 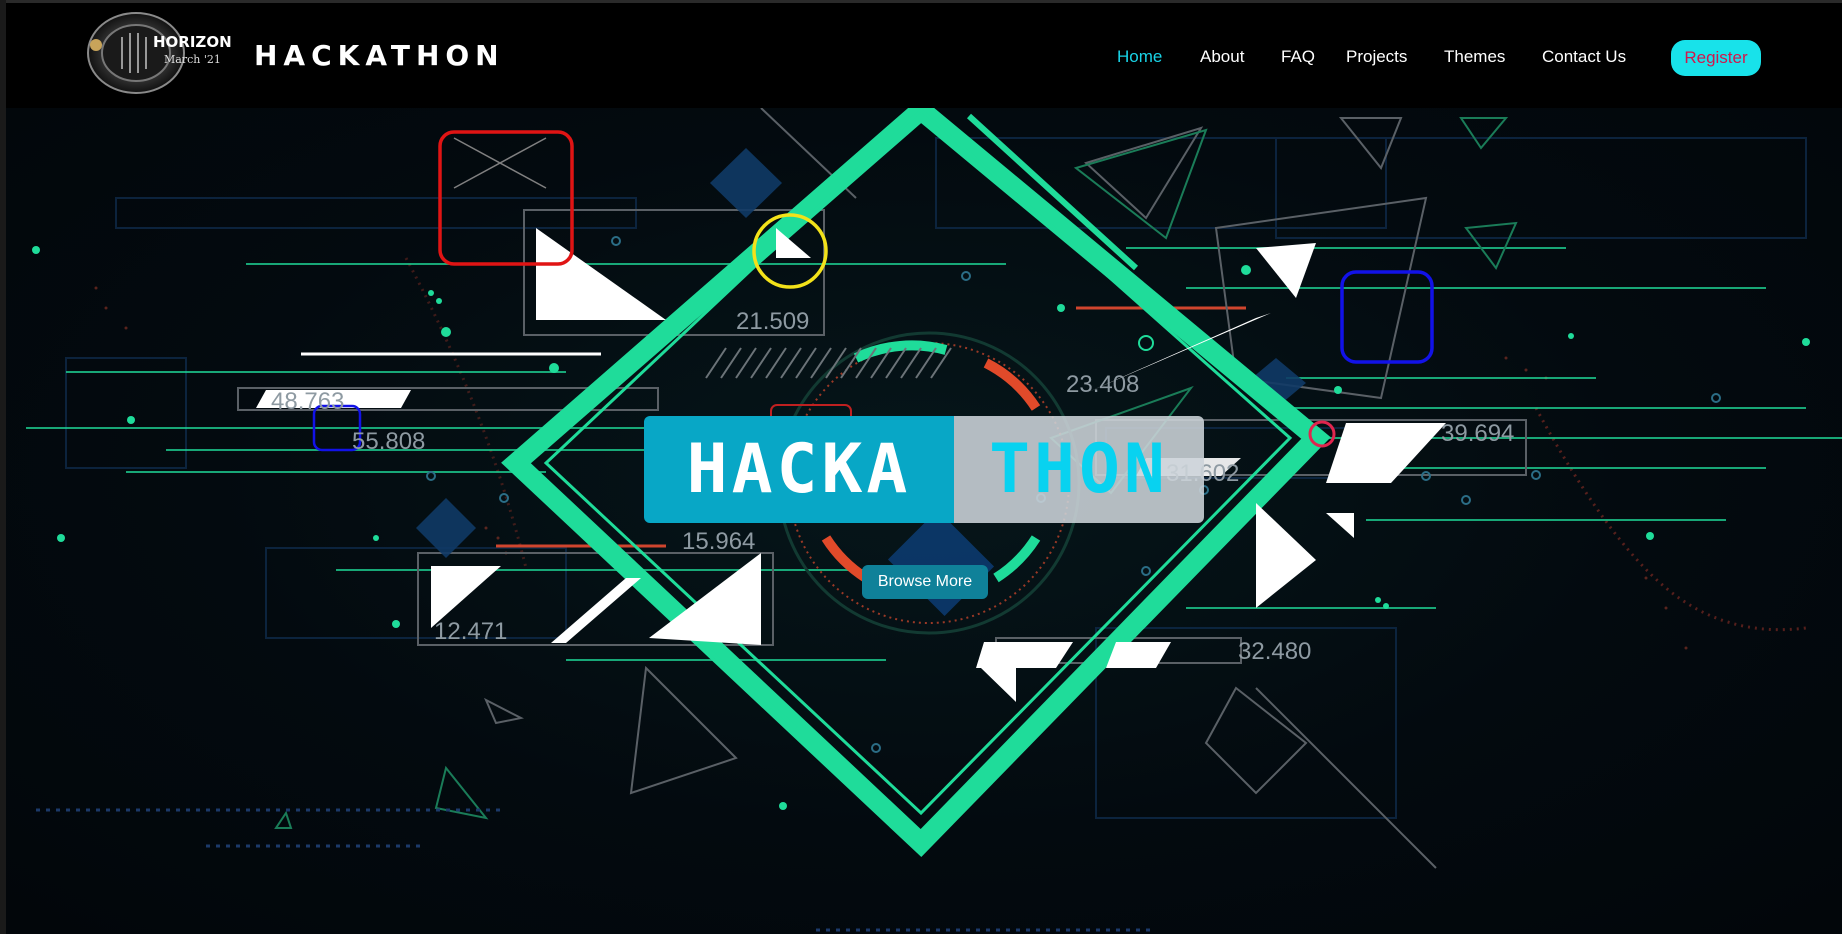 I want to click on horizon-logo-emblem-icon: HORIZON March '21, so click(x=159, y=53).